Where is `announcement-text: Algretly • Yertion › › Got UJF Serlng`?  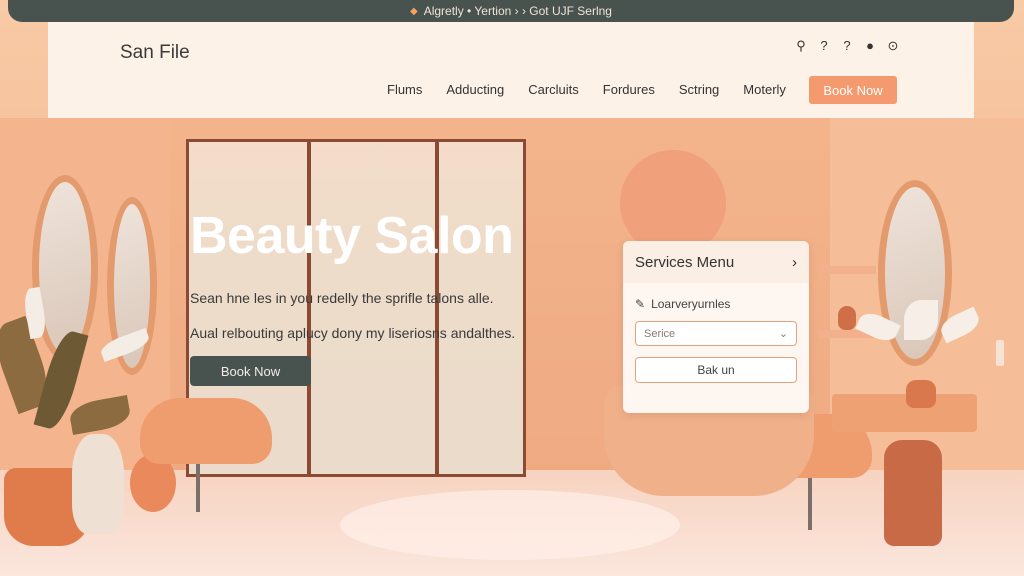 announcement-text: Algretly • Yertion › › Got UJF Serlng is located at coordinates (517, 11).